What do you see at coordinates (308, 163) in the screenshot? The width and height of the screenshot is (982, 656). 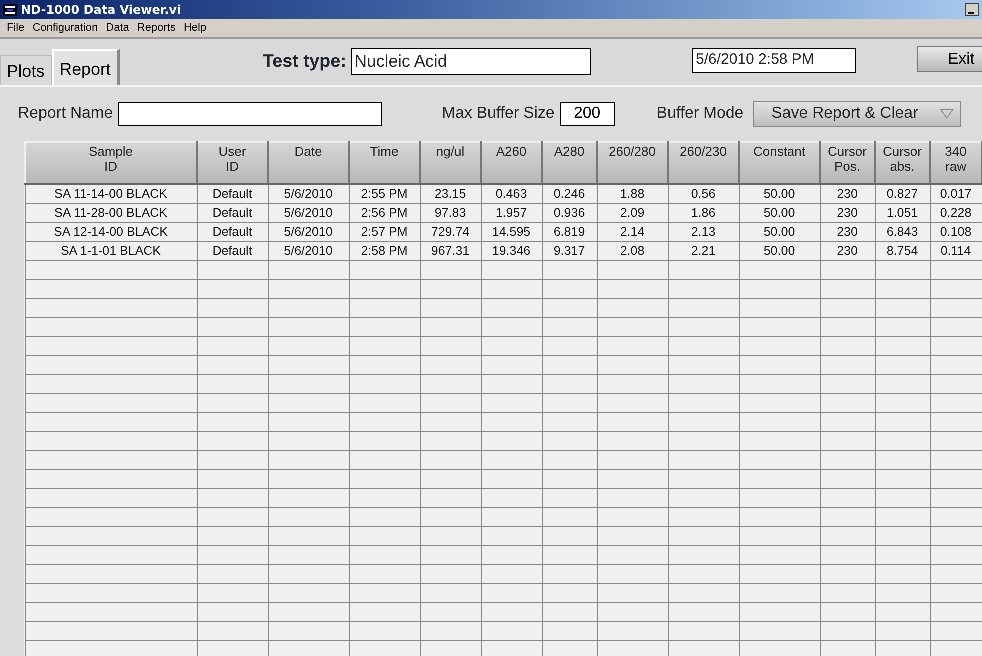 I see `column-header: Date` at bounding box center [308, 163].